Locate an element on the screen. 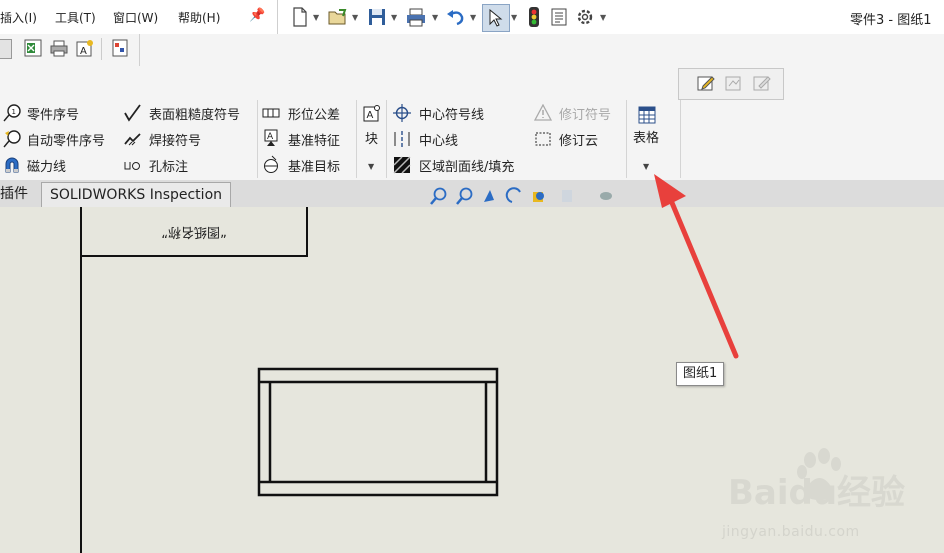  floating-toolbar is located at coordinates (731, 84).